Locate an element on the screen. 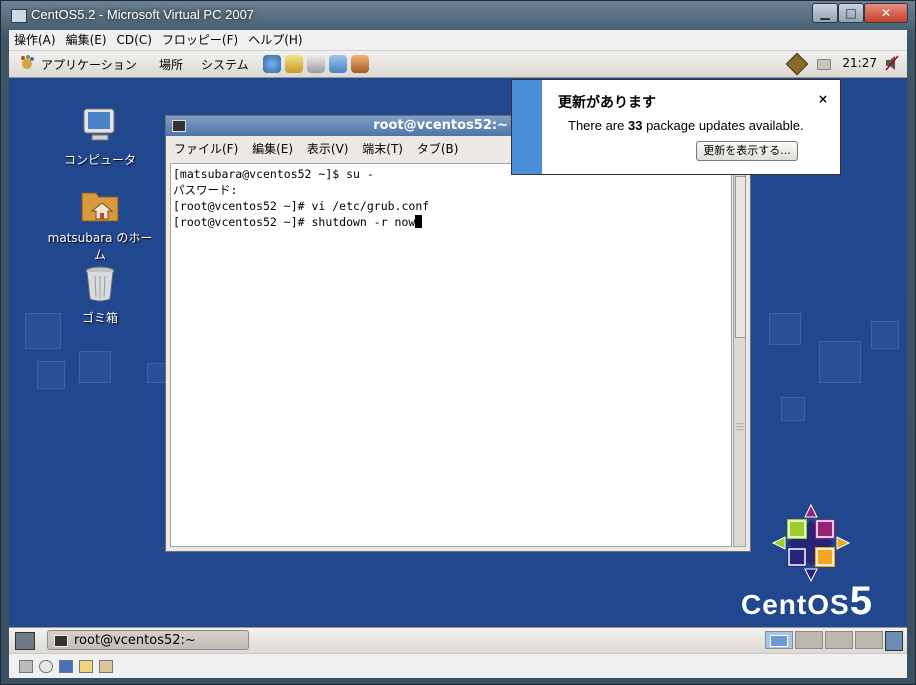 The image size is (916, 685). scrollbar-thumb is located at coordinates (740, 257).